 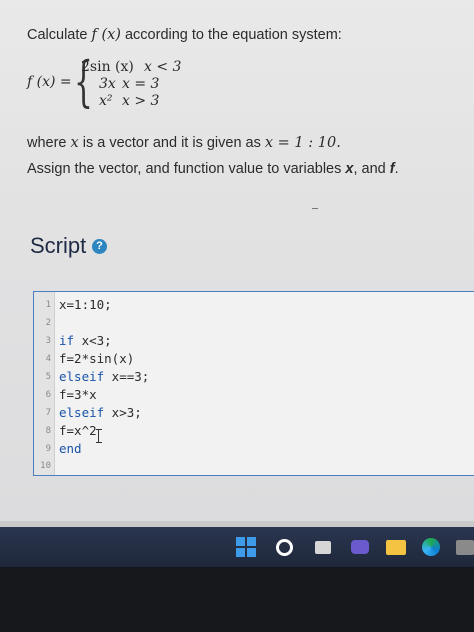 What do you see at coordinates (48, 323) in the screenshot?
I see `line-number: 2` at bounding box center [48, 323].